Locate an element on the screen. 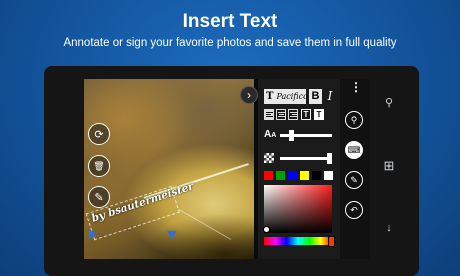 This screenshot has width=460, height=276. text-size-slider-knob is located at coordinates (292, 135).